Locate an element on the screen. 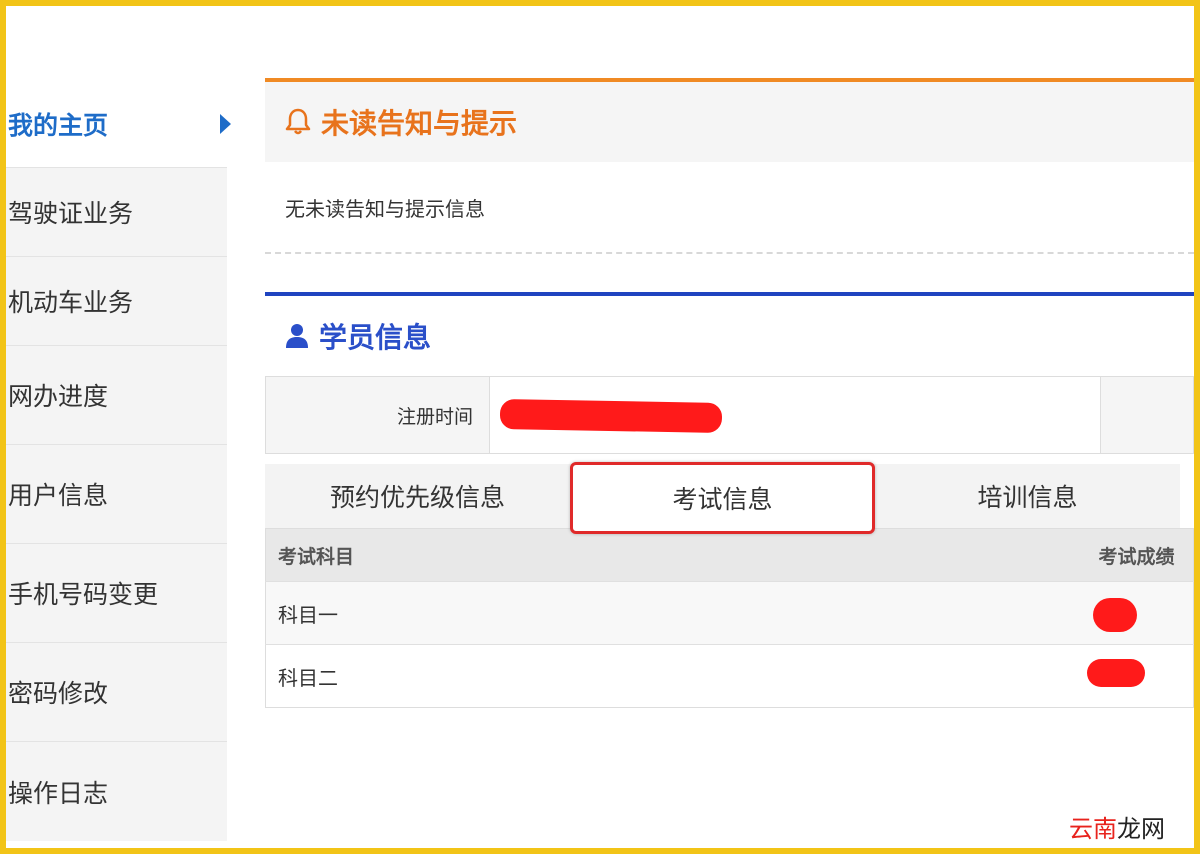 This screenshot has width=1200, height=854. sidebar-item-label: 手机号码变更 is located at coordinates (83, 594).